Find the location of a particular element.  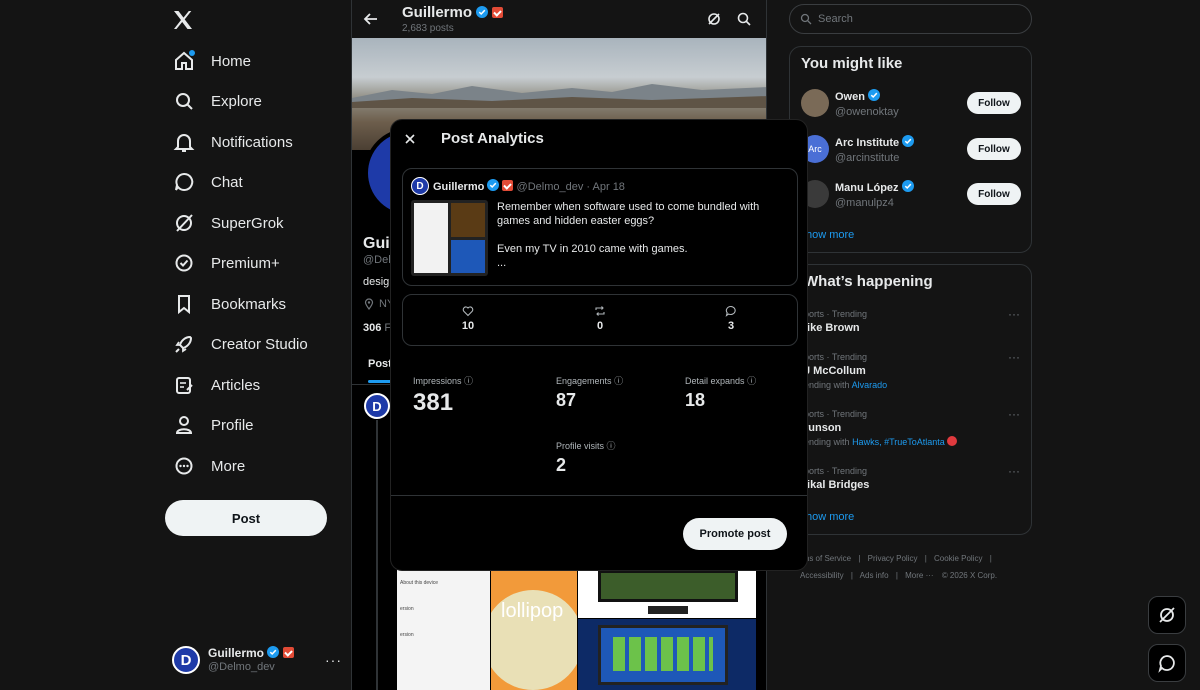

chat-icon is located at coordinates (1167, 663).